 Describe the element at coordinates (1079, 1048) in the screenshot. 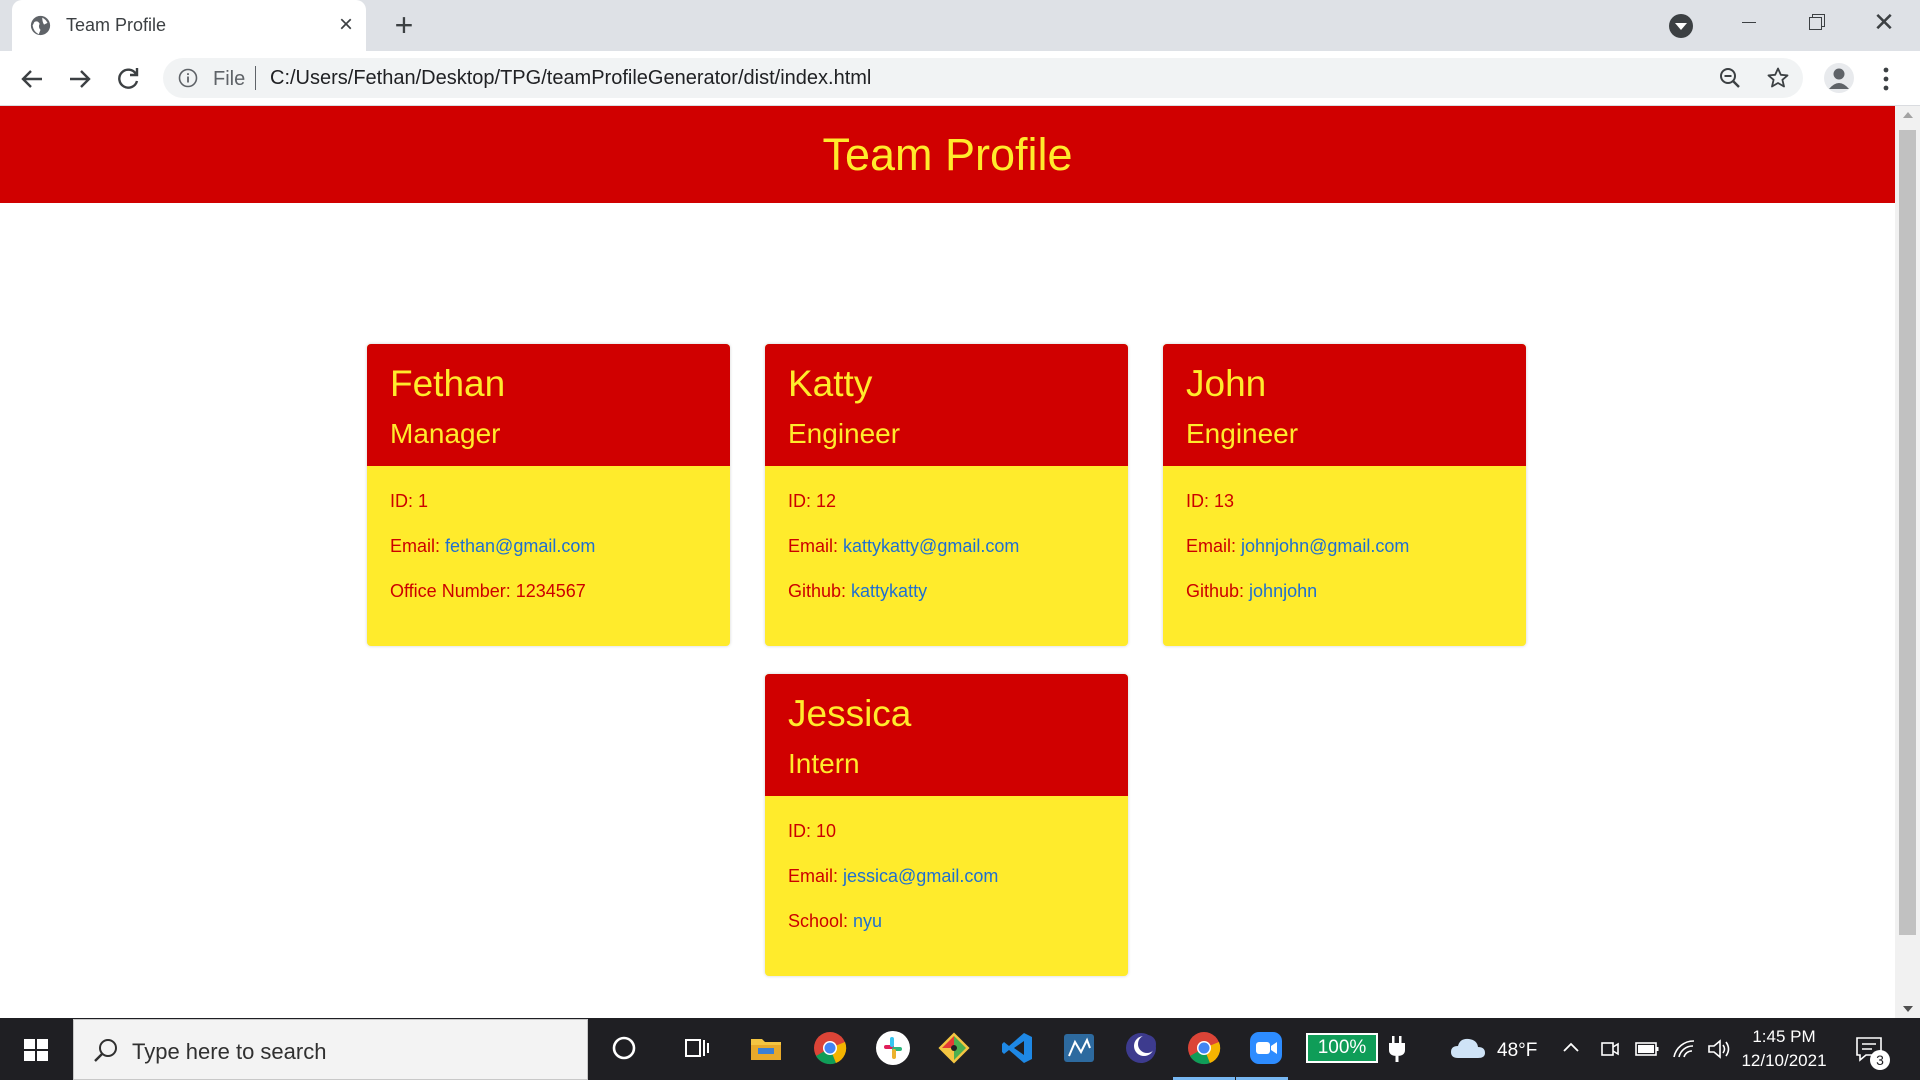

I see `mysql-workbench-icon` at that location.